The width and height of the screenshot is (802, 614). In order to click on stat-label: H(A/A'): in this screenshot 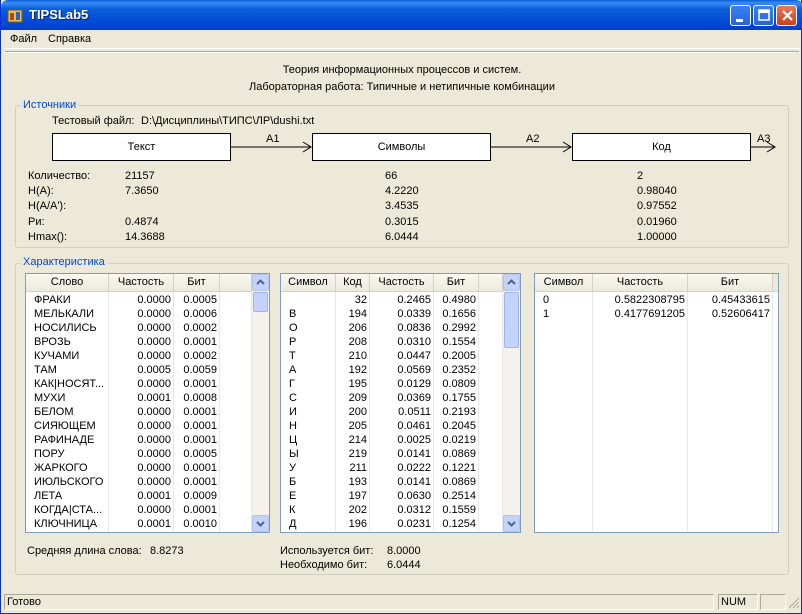, I will do `click(47, 206)`.